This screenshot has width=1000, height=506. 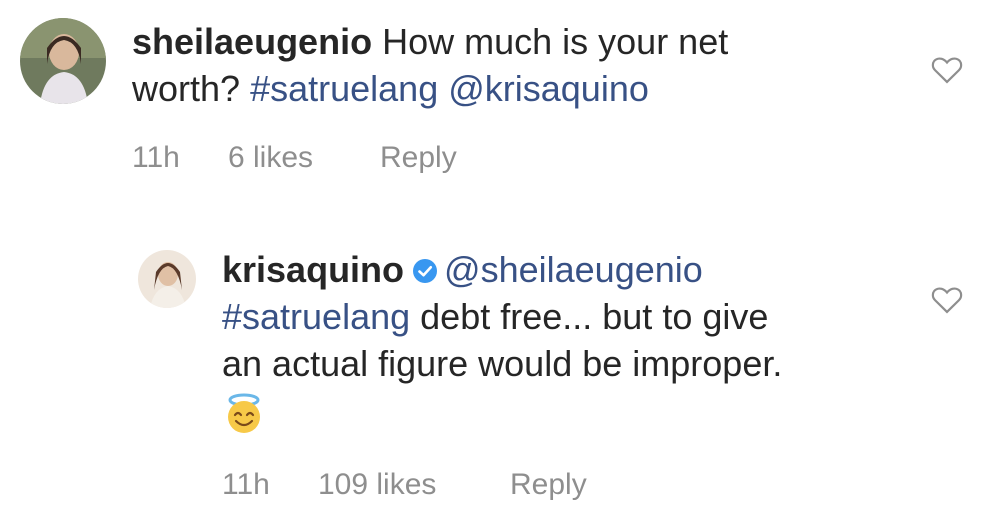 What do you see at coordinates (548, 88) in the screenshot?
I see `mention-link: @krisaquino` at bounding box center [548, 88].